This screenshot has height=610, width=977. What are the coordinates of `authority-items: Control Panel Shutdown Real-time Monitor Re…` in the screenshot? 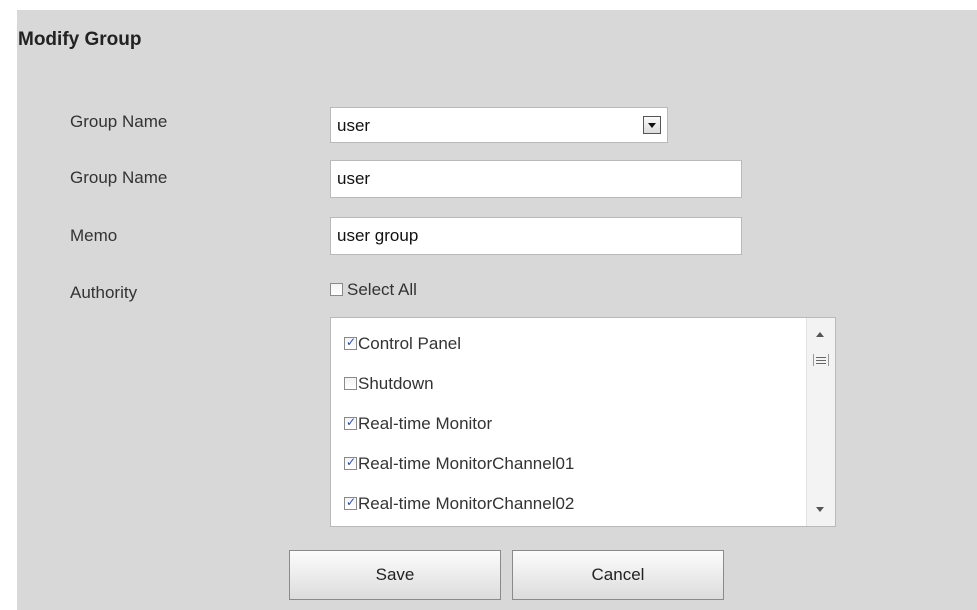 It's located at (459, 429).